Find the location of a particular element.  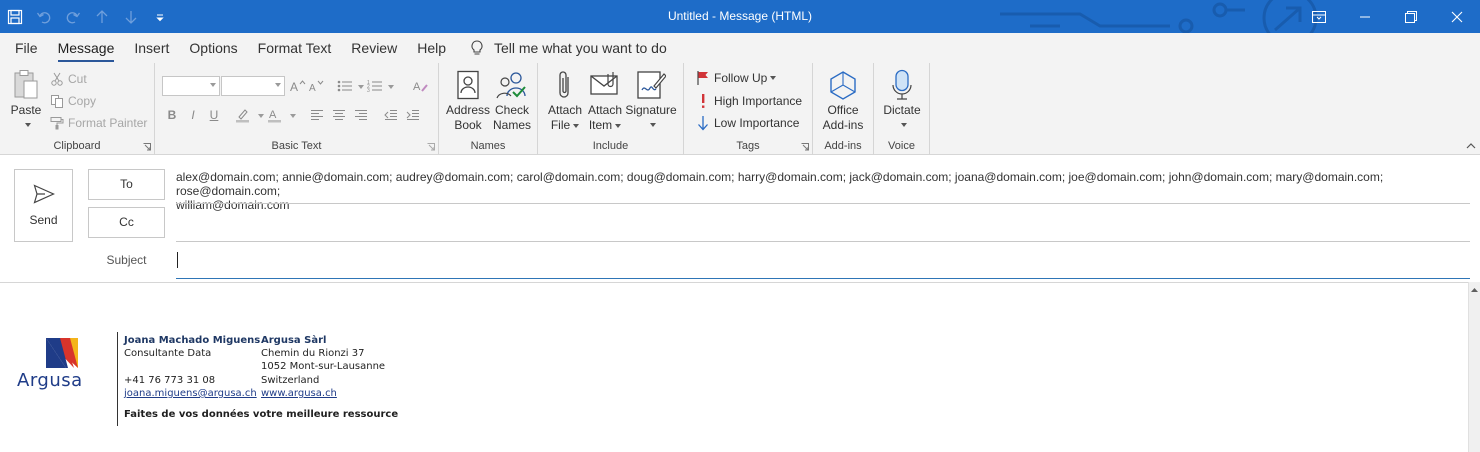

signature-email-link: joana.miguens@argusa.ch is located at coordinates (190, 393).